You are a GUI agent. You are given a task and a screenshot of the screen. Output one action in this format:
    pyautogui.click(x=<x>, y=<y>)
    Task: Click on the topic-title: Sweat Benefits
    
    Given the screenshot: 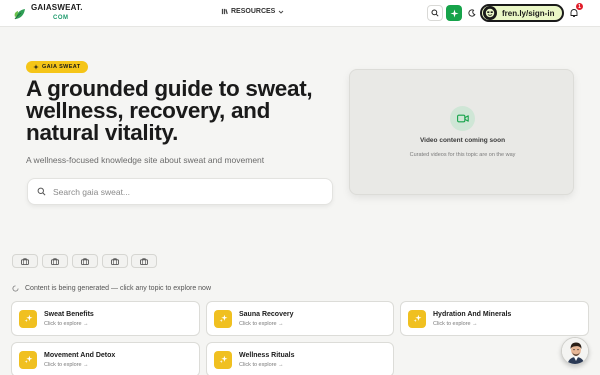 What is the action you would take?
    pyautogui.click(x=69, y=314)
    